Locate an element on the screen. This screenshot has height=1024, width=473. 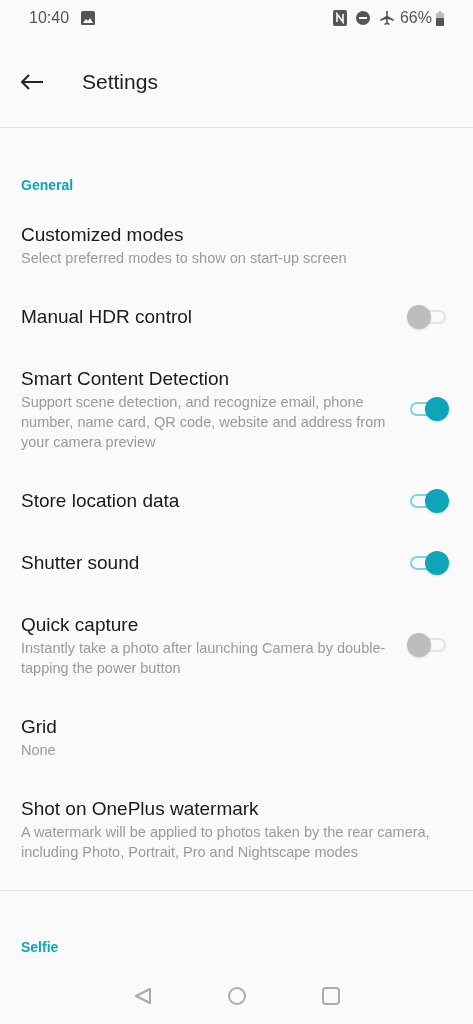
page-title: Settings is located at coordinates (120, 81).